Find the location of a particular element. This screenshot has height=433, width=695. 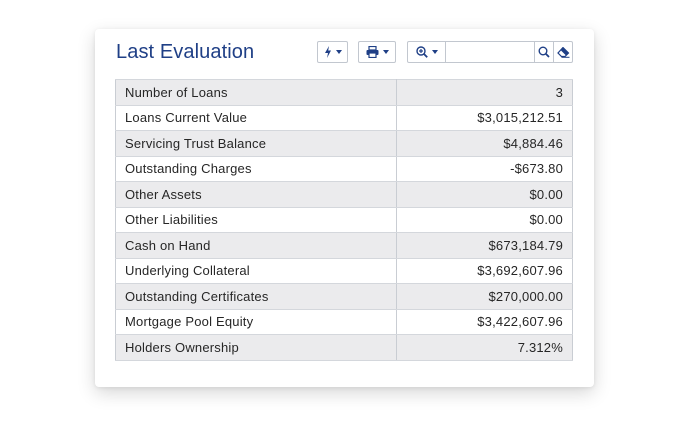

panel-title: Last Evaluation is located at coordinates (185, 52).